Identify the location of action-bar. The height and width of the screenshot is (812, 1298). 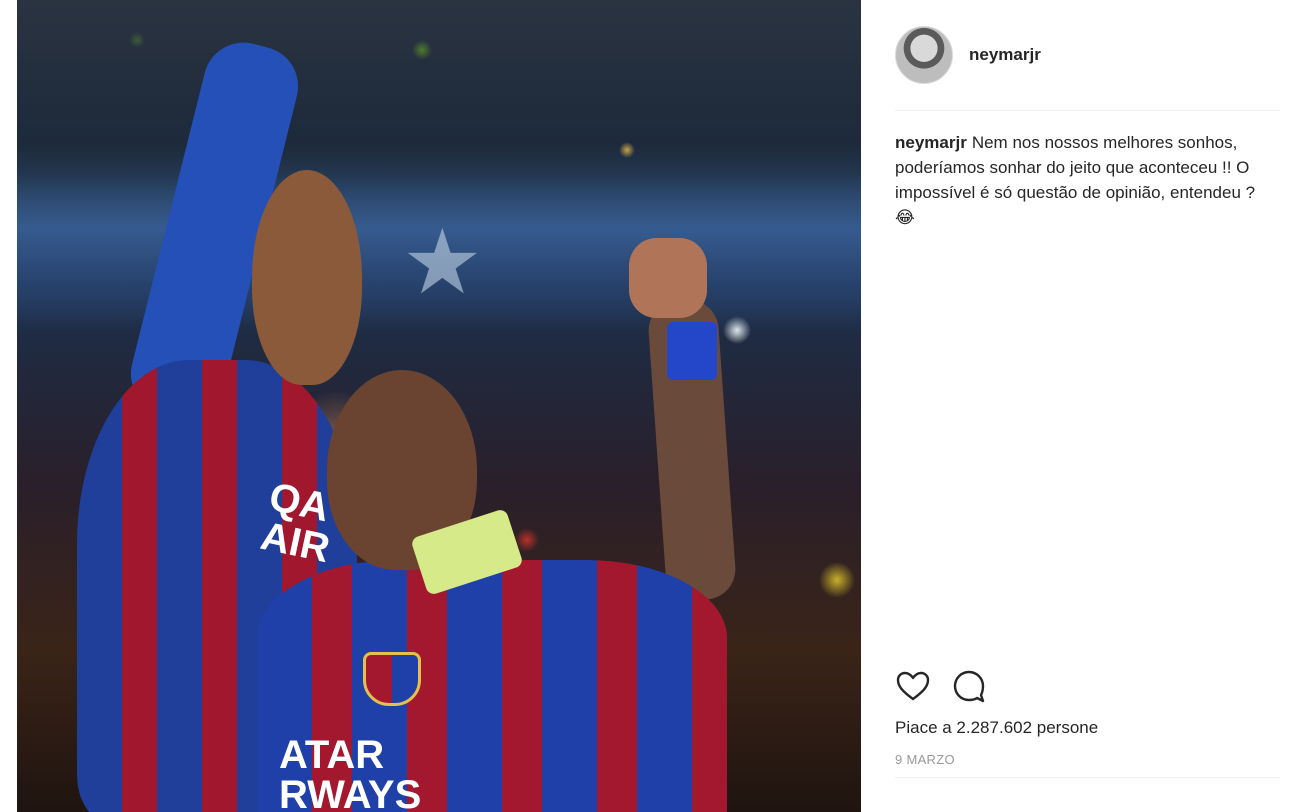
(941, 686).